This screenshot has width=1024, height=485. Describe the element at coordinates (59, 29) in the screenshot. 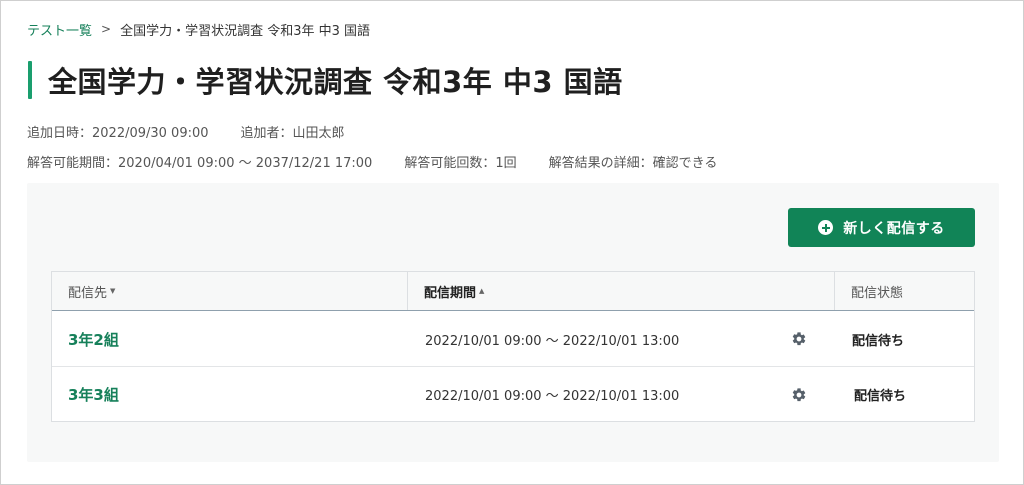

I see `breadcrumb-test-list-link: テスト一覧` at that location.